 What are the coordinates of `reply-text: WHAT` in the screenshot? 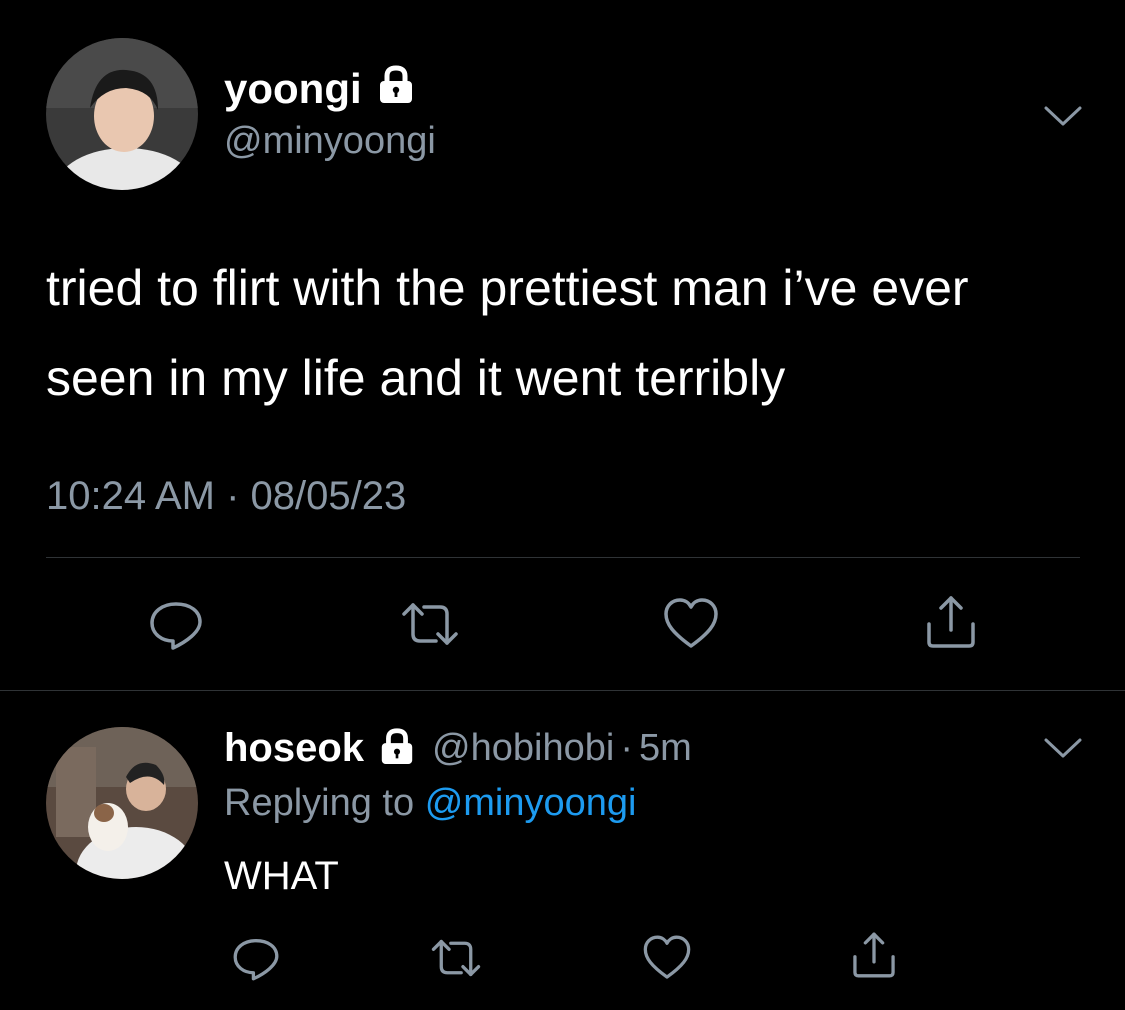 It's located at (281, 876).